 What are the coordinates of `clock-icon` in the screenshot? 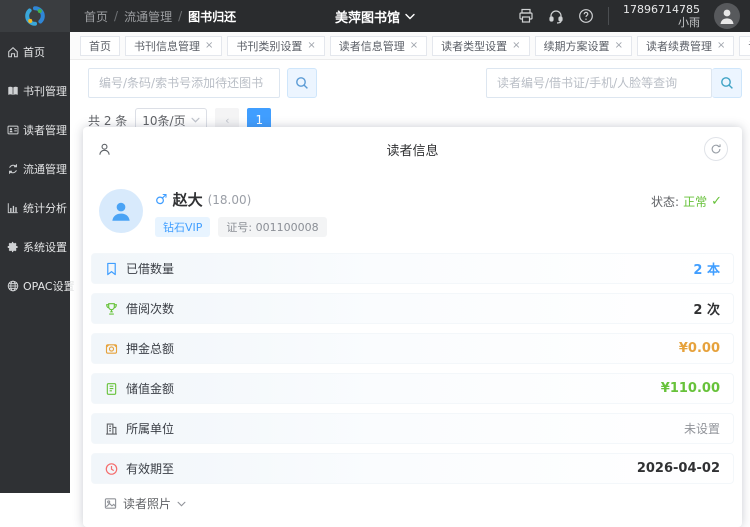 It's located at (111, 468).